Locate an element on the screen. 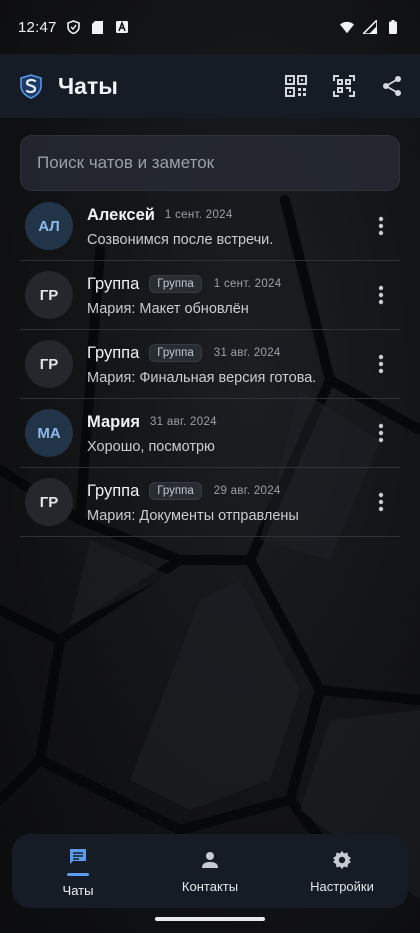 The height and width of the screenshot is (933, 420). chat-preview: Мария: Макет обновлён is located at coordinates (168, 309).